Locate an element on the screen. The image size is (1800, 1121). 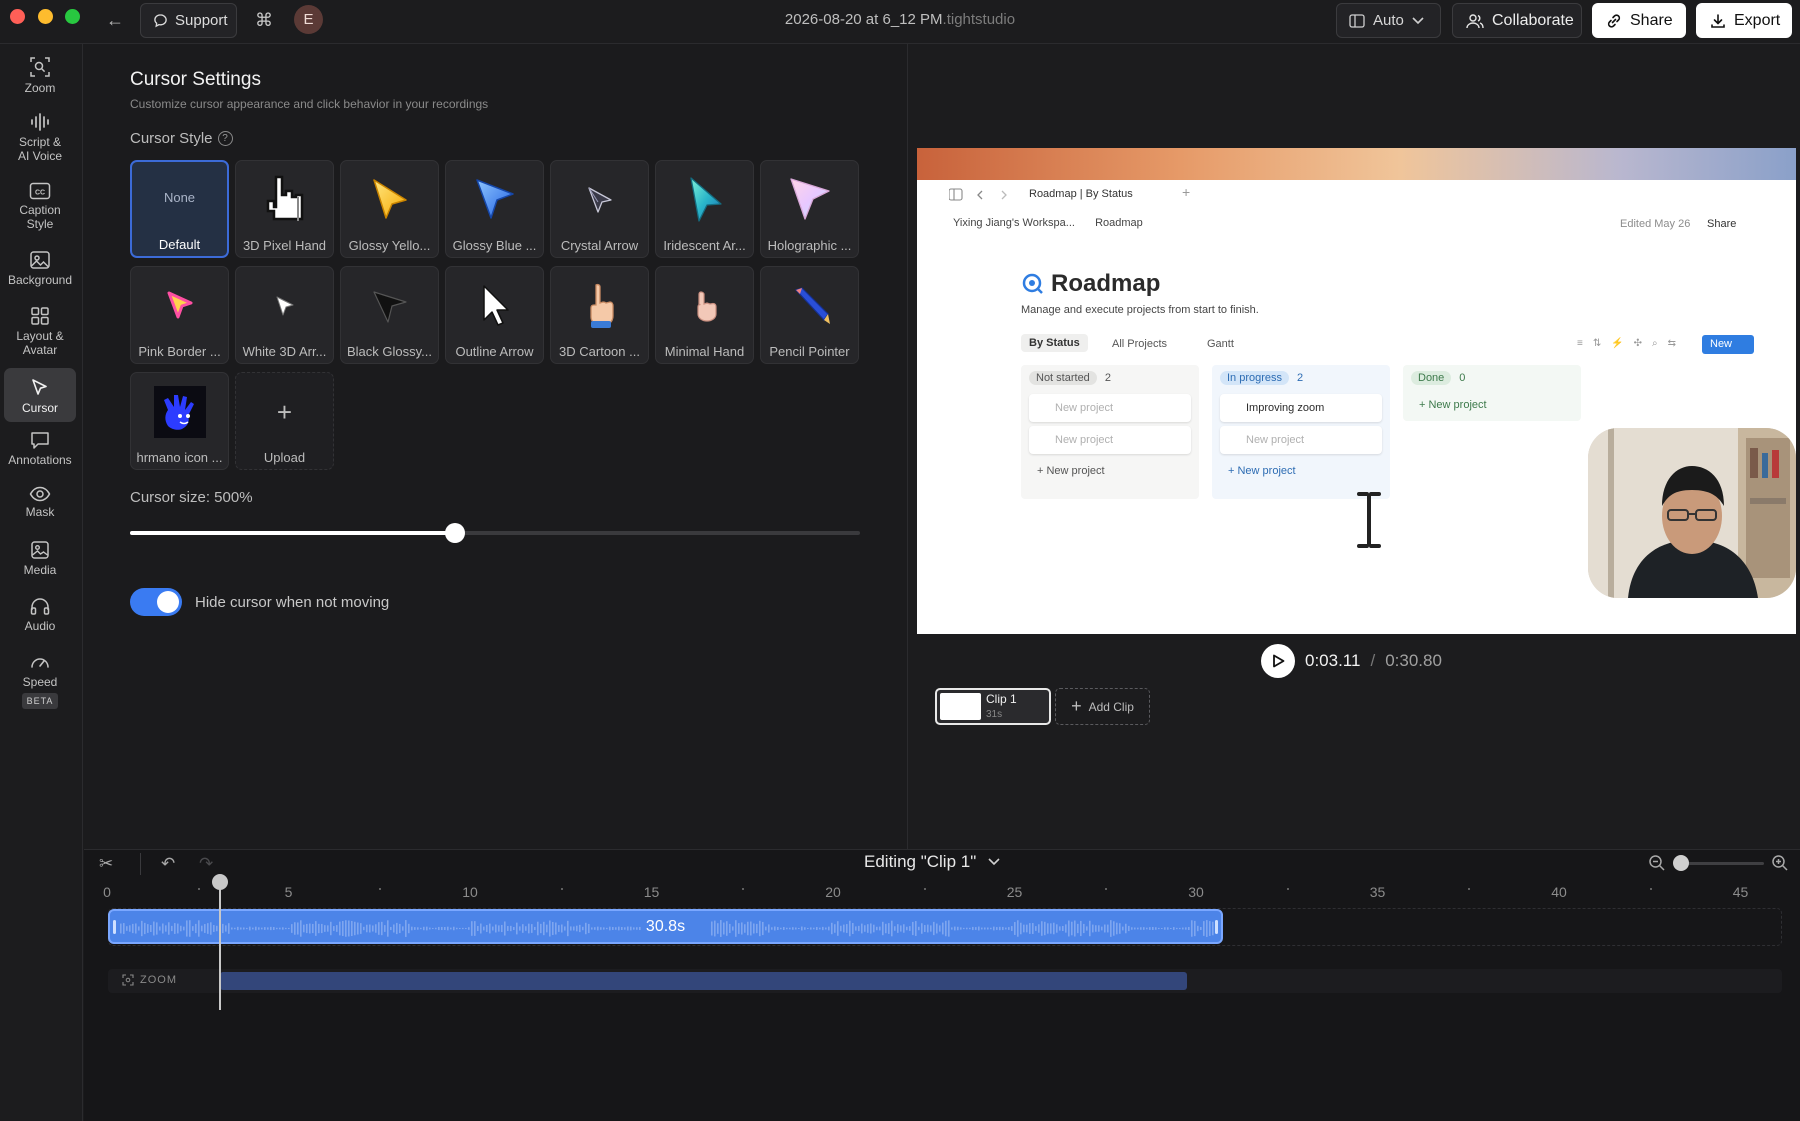
sidebar-item-label: Speed is located at coordinates (40, 682).